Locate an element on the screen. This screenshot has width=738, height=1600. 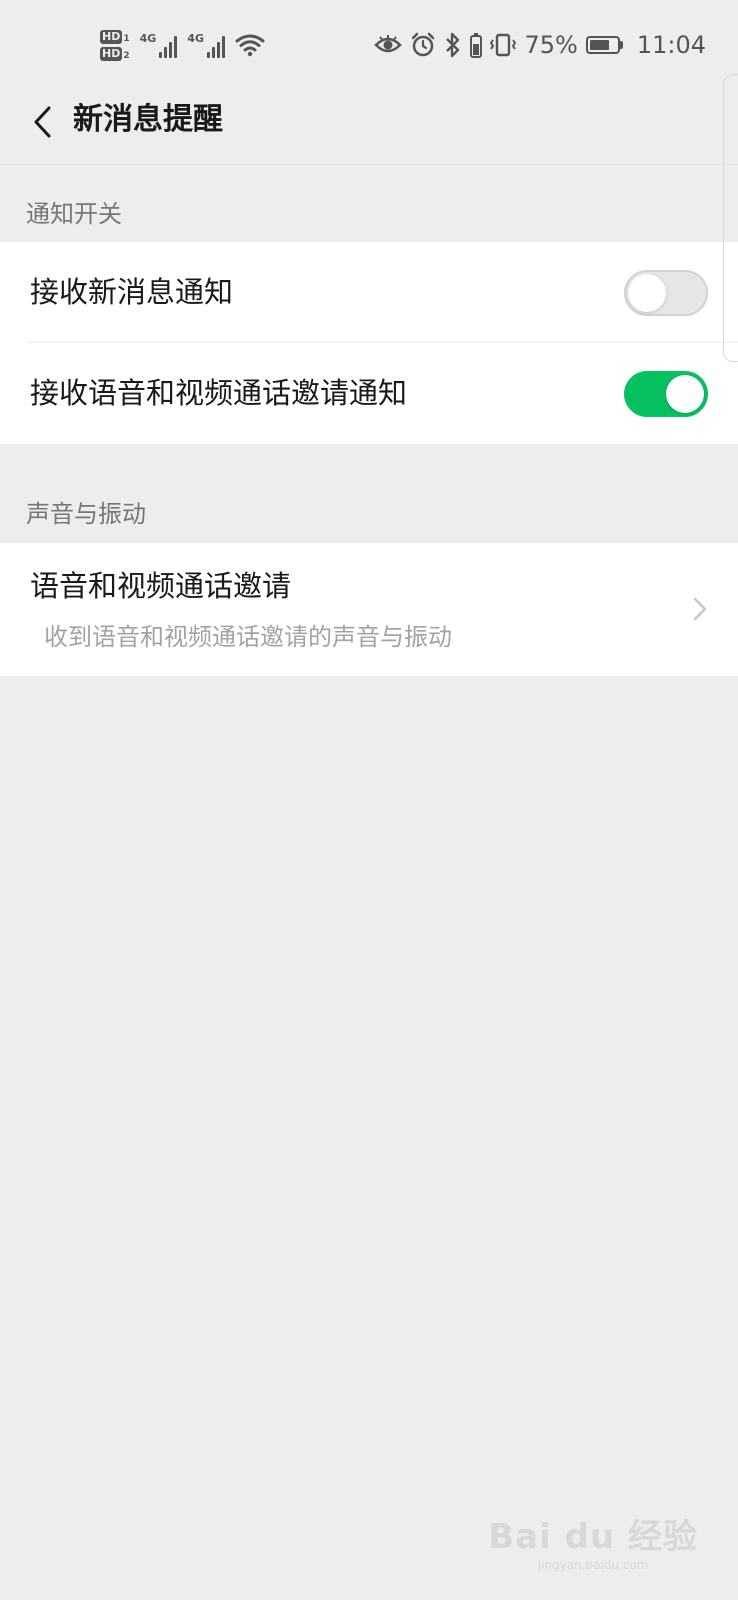
battery-fill is located at coordinates (599, 45).